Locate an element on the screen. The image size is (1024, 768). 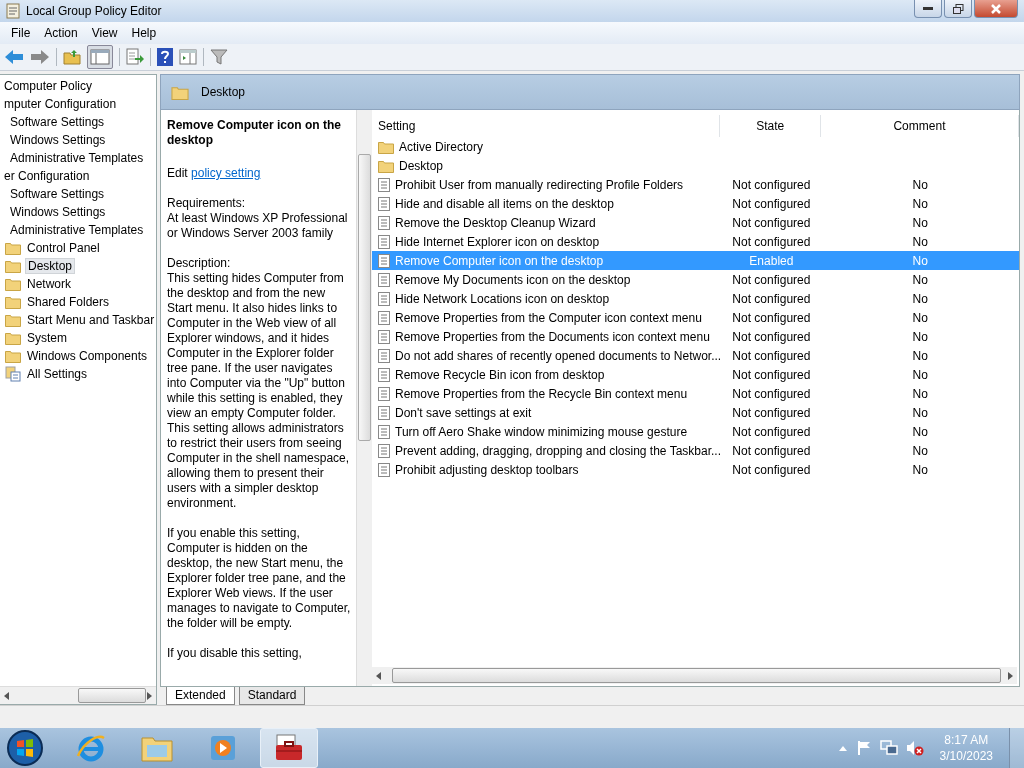
tree-item: Control Panel is located at coordinates (63, 248).